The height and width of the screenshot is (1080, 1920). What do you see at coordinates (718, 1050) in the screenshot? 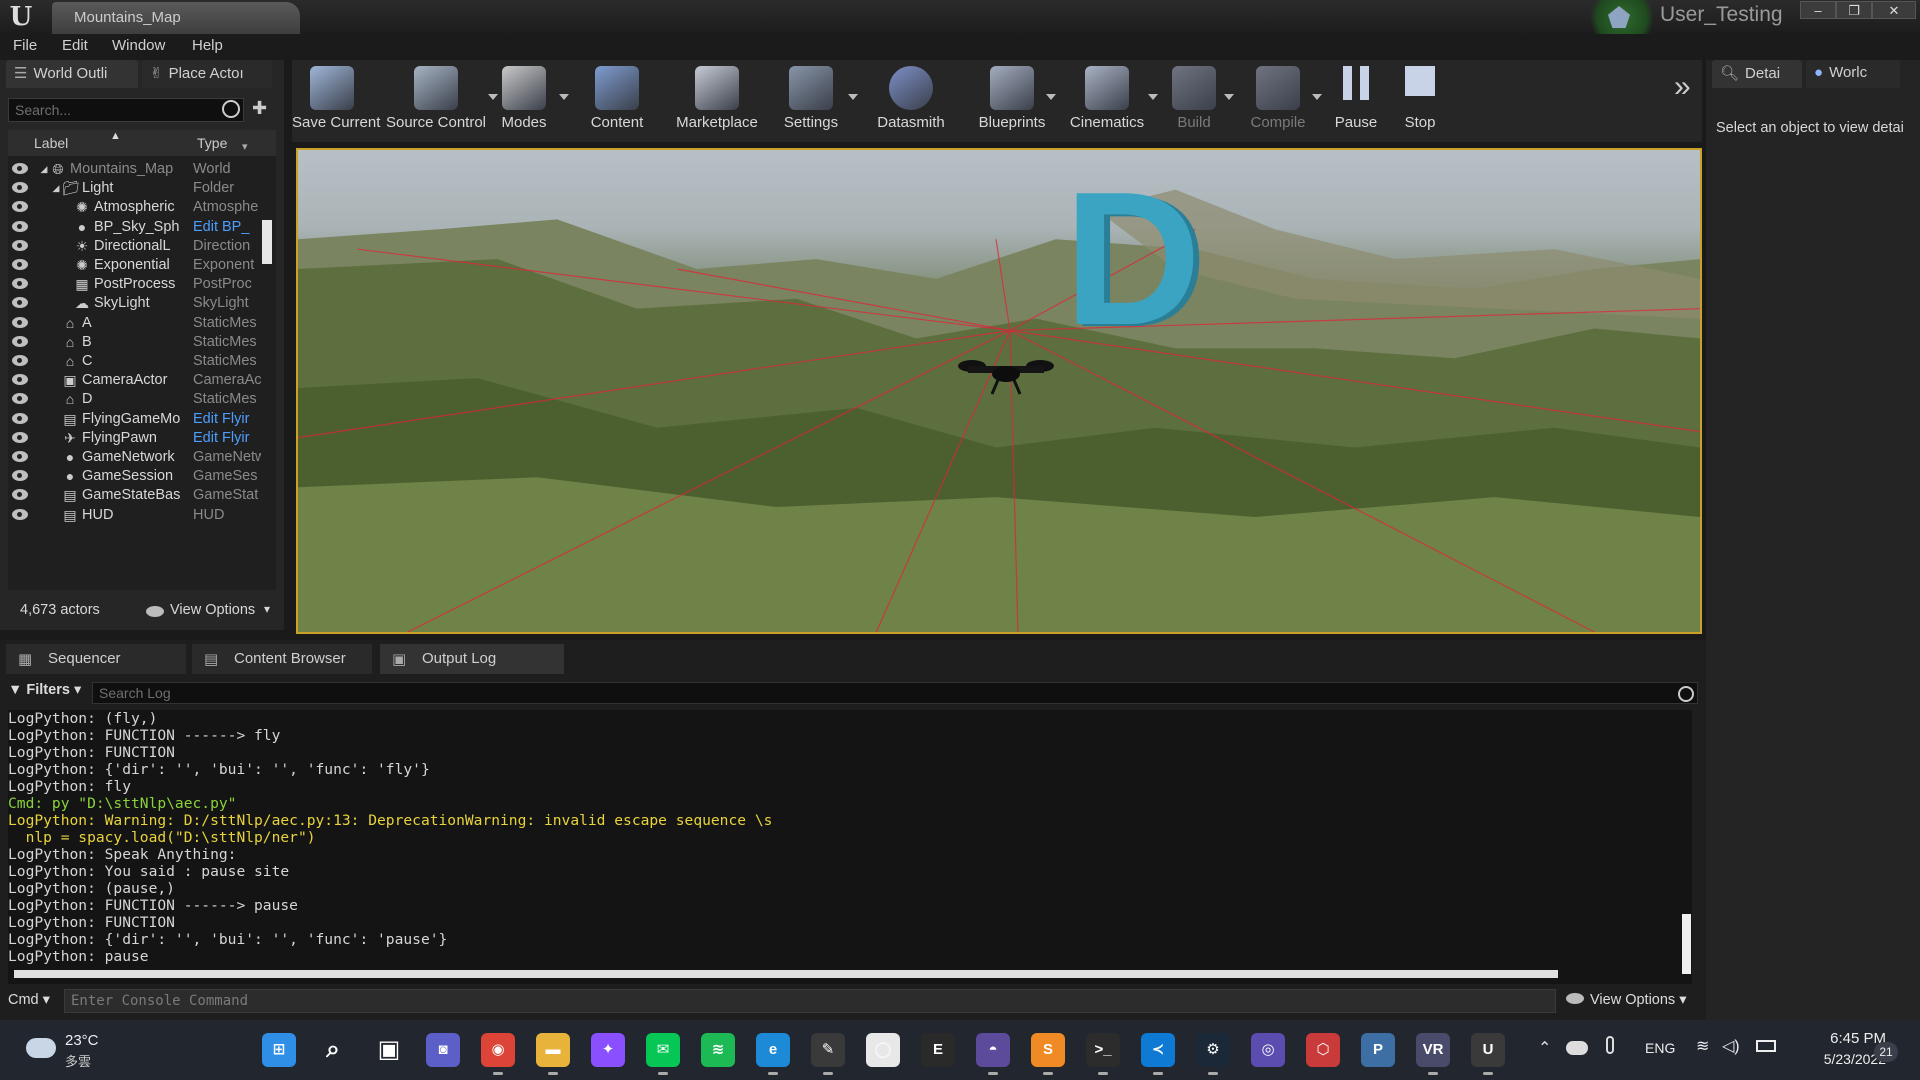
I see `spotify-icon: ≋` at bounding box center [718, 1050].